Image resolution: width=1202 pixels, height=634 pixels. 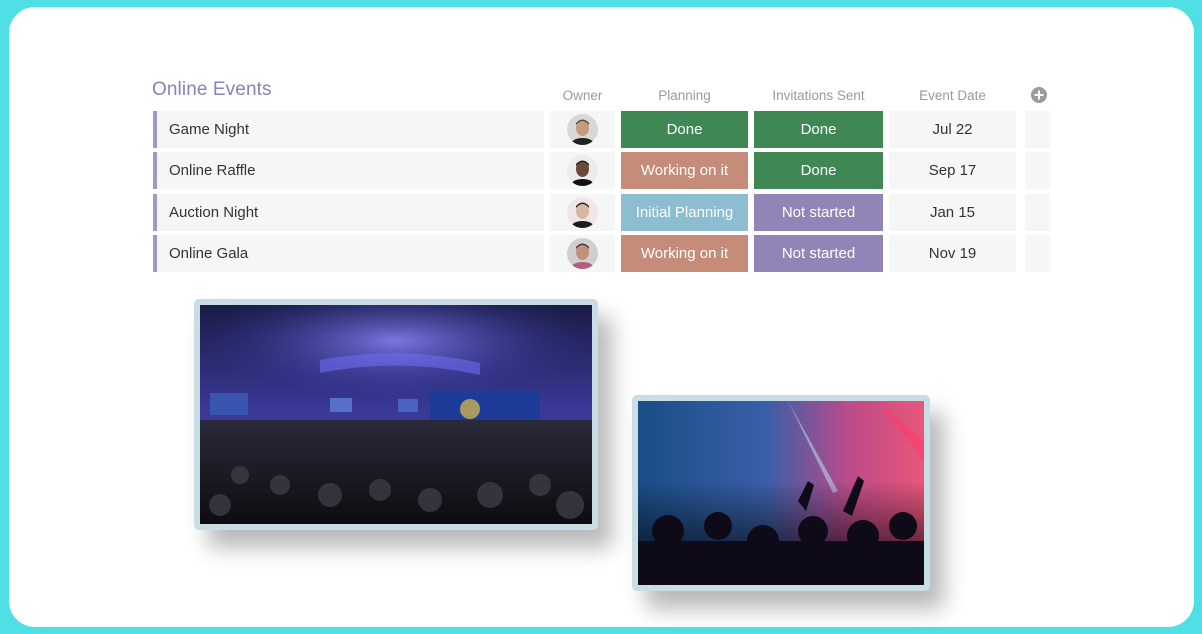 I want to click on concert-photo-frame, so click(x=781, y=493).